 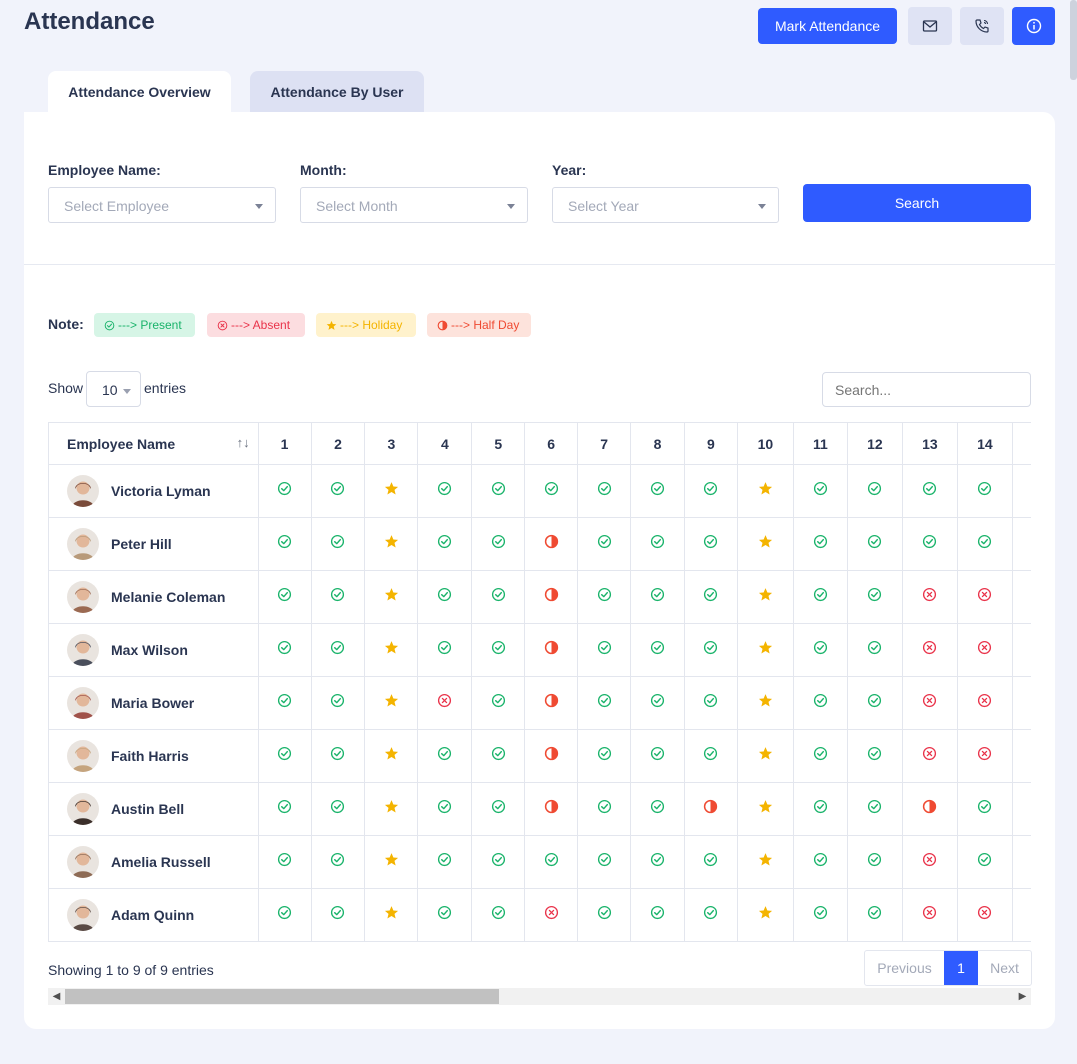 What do you see at coordinates (256, 325) in the screenshot?
I see `legend-absent-badge: ---> Absent` at bounding box center [256, 325].